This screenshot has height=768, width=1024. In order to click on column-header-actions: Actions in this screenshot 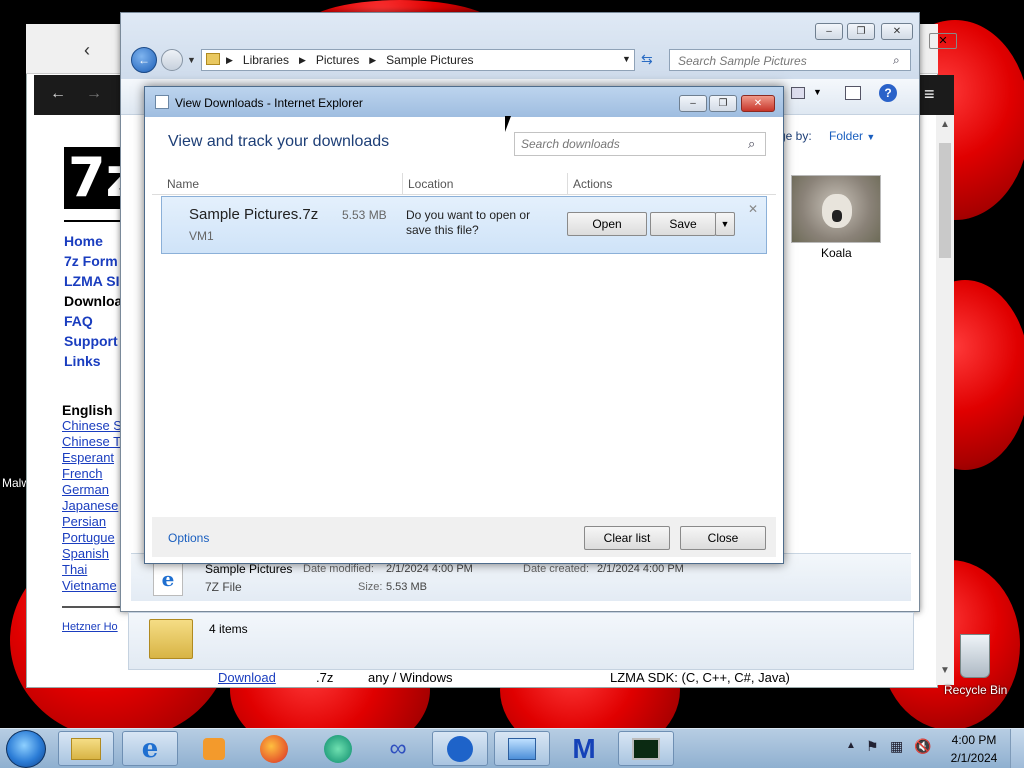, I will do `click(592, 184)`.